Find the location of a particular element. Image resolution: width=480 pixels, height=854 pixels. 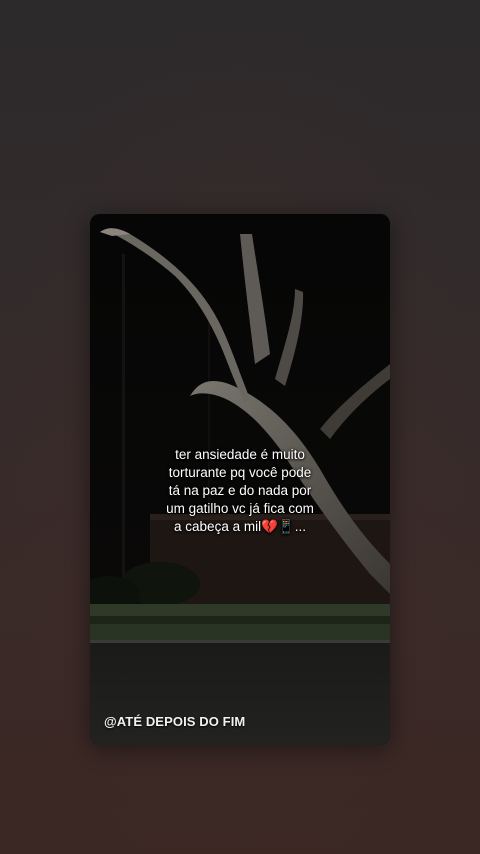

watermark-handle: @ATÉ DEPOIS DO FIM is located at coordinates (175, 721).